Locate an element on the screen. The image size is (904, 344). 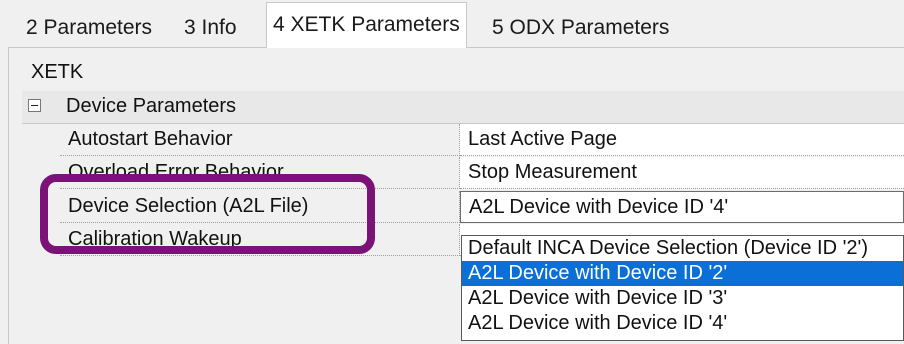
dropdown-option: A2L Device with Device ID '3' is located at coordinates (682, 298).